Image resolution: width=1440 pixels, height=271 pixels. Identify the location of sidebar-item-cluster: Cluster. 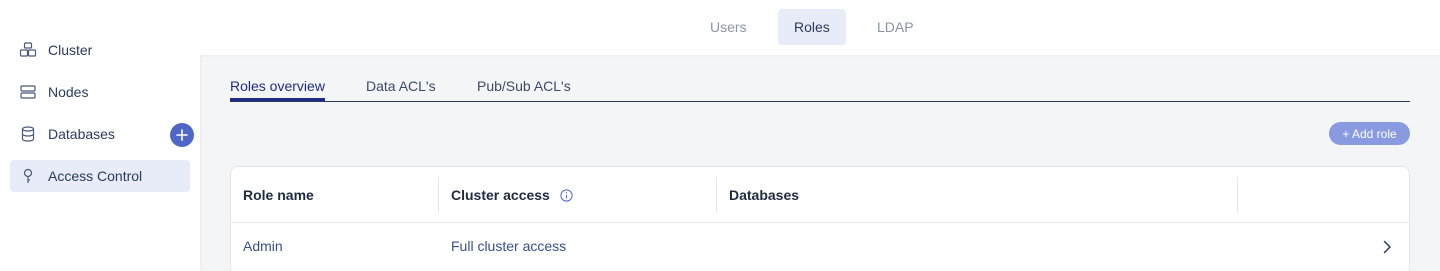
(100, 50).